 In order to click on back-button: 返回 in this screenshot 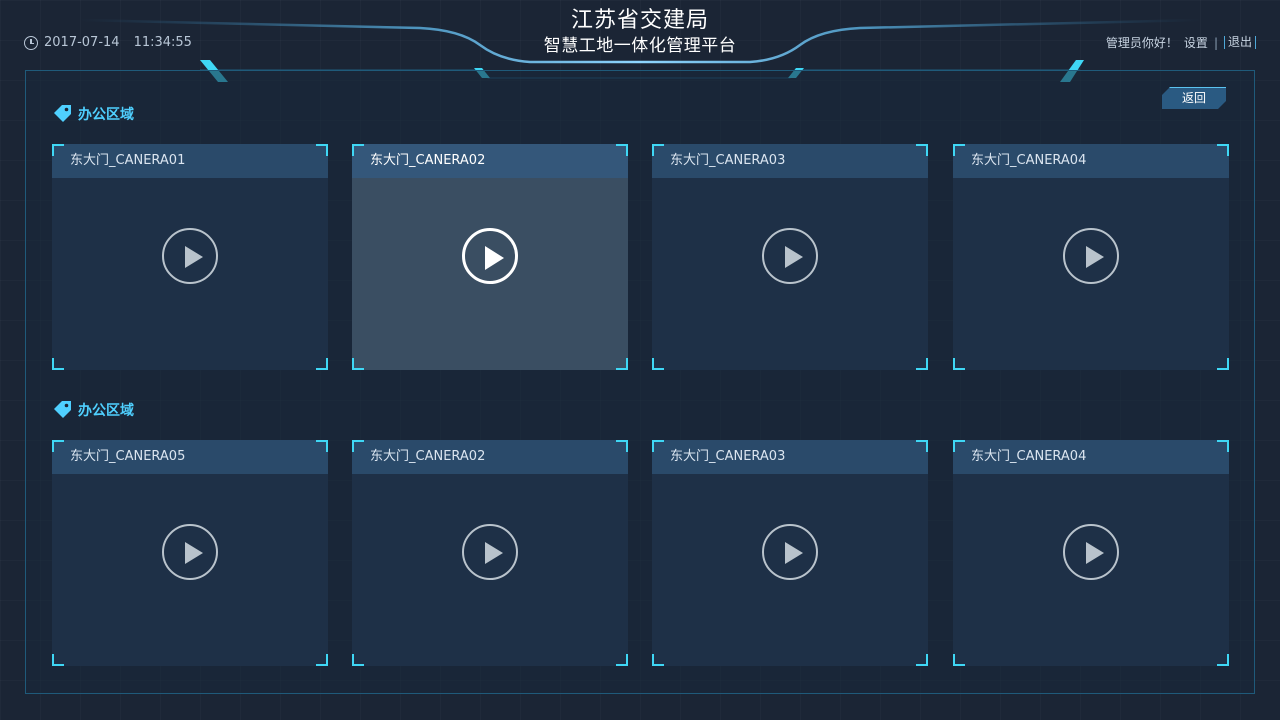, I will do `click(1194, 98)`.